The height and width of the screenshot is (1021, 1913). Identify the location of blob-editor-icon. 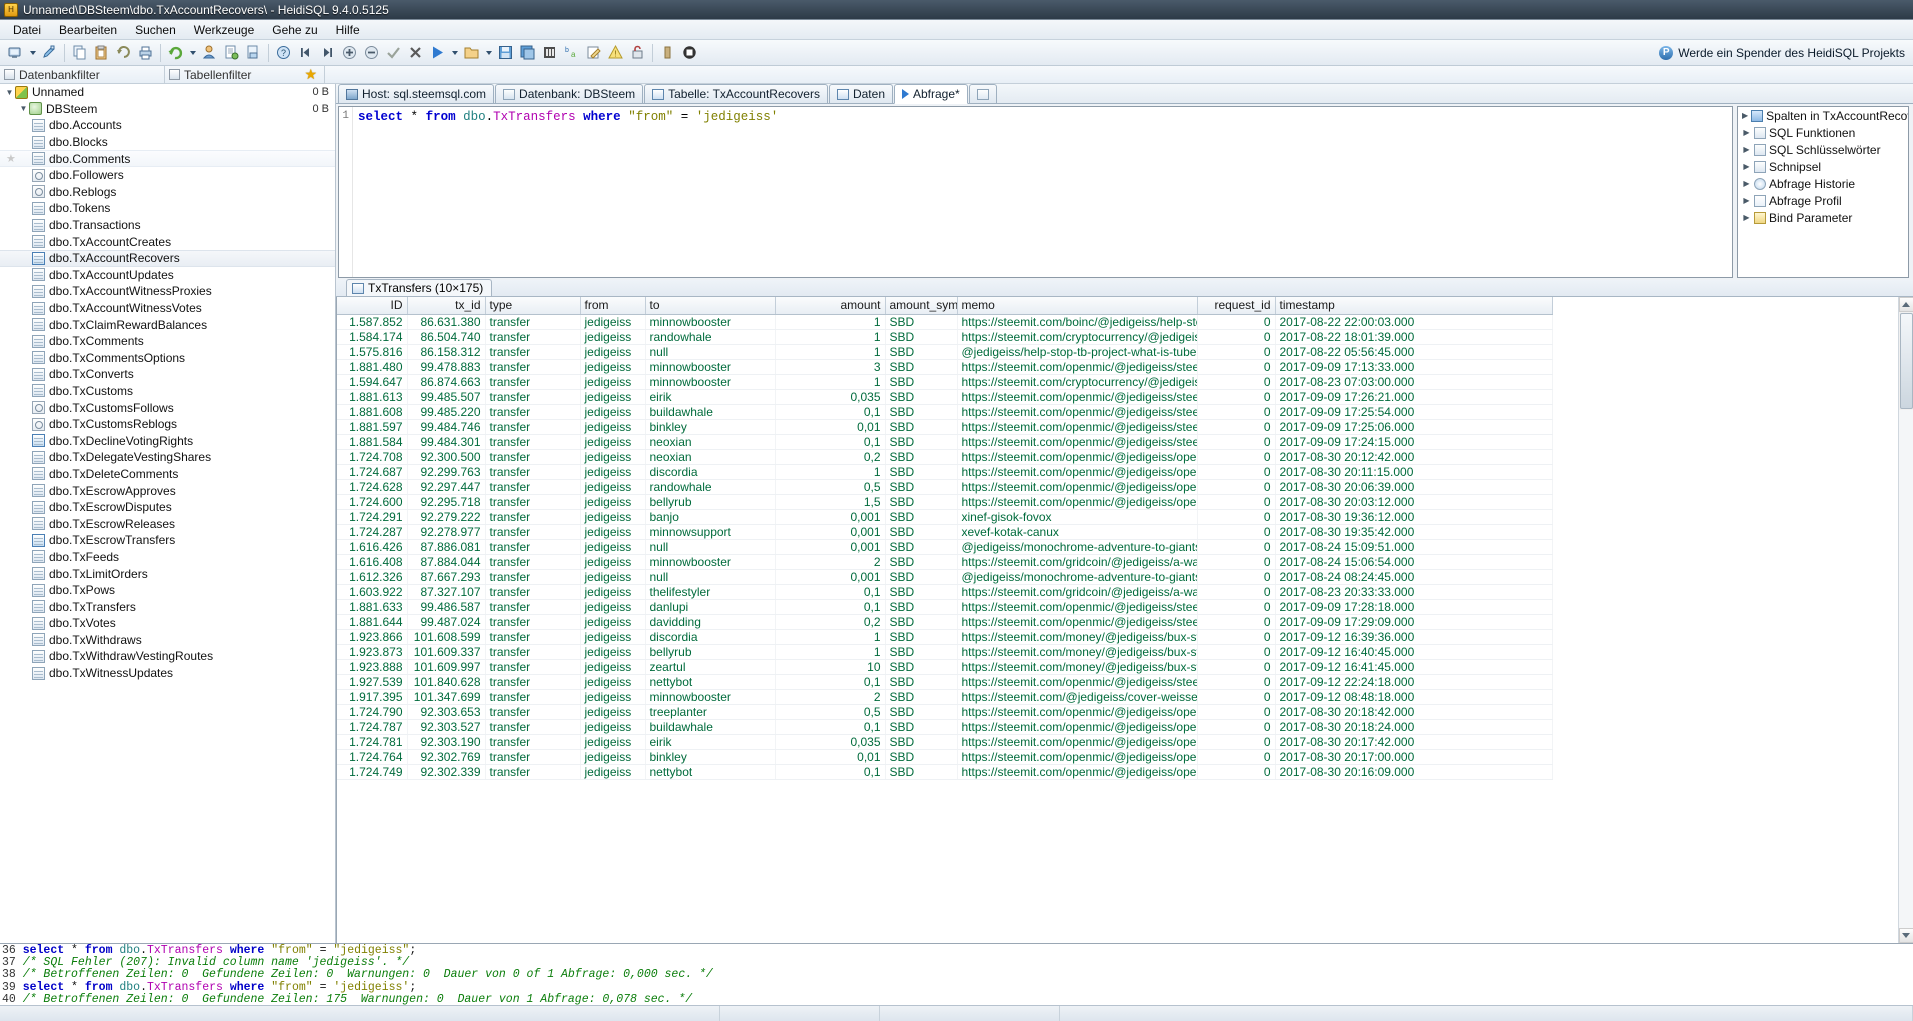
(667, 52).